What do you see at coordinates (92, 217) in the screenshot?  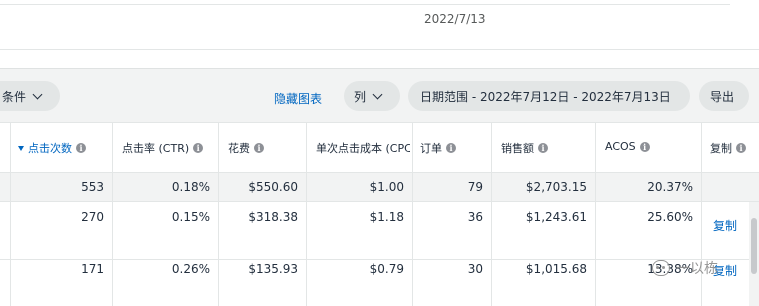 I see `row-clicks: 270` at bounding box center [92, 217].